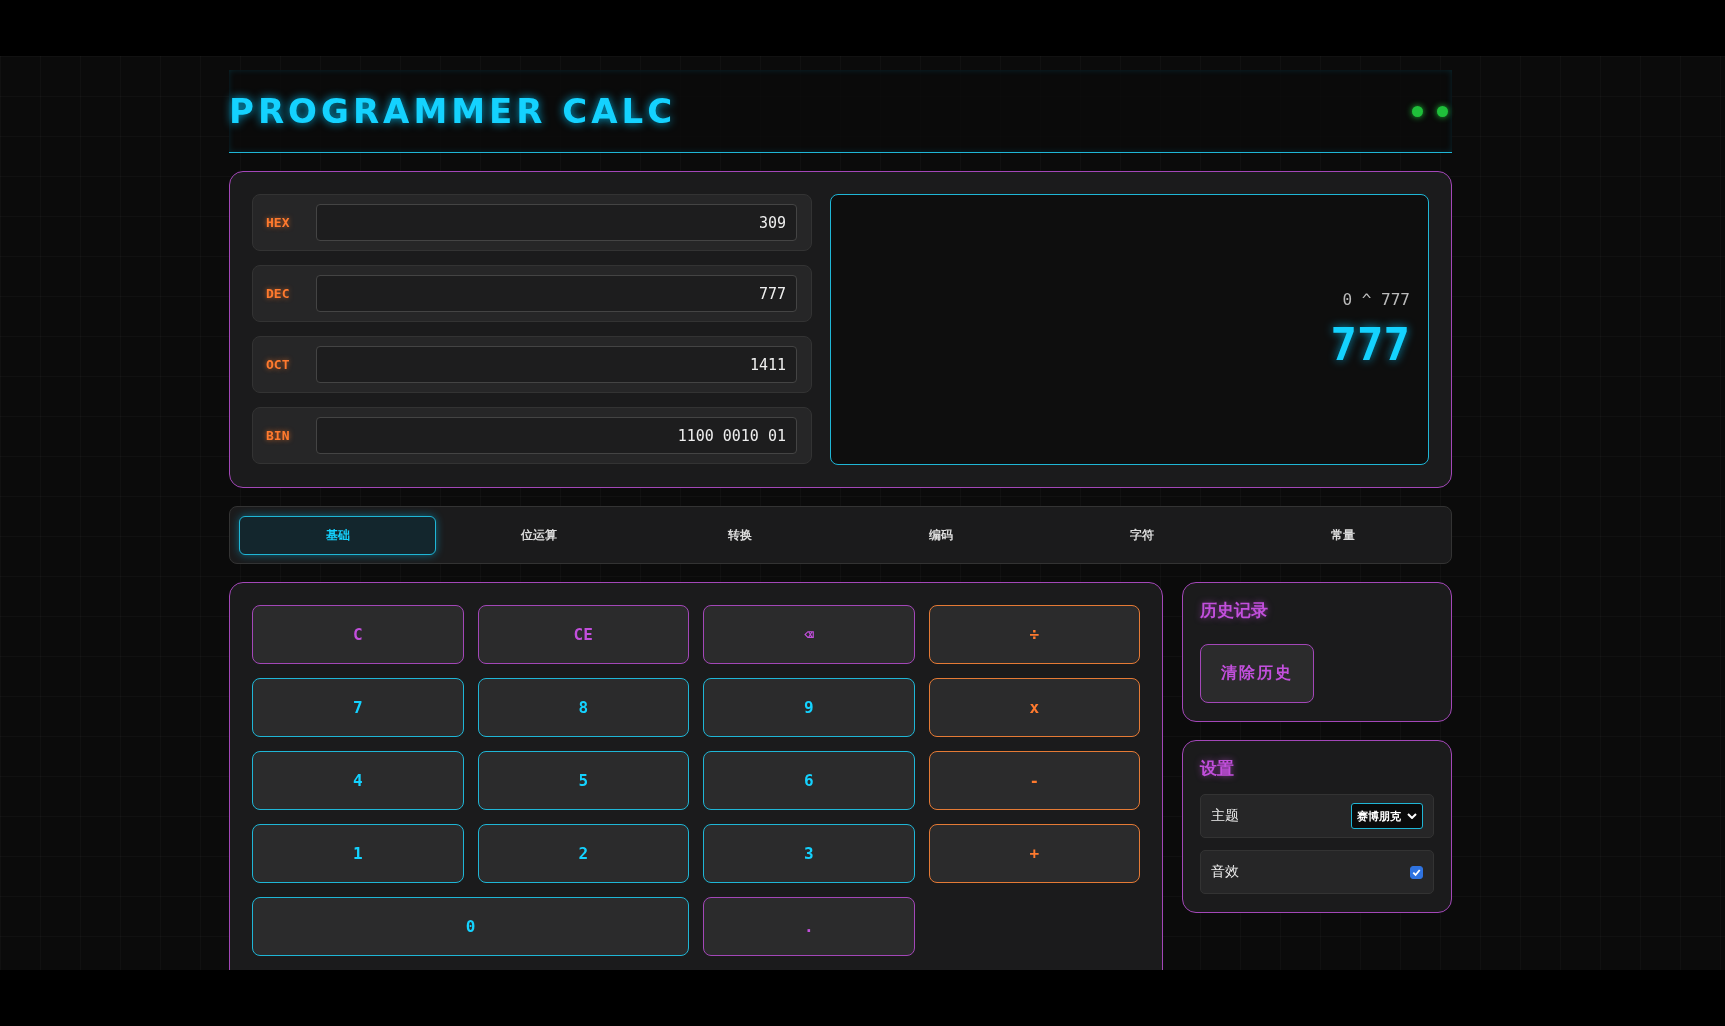 The width and height of the screenshot is (1725, 1026). What do you see at coordinates (1412, 816) in the screenshot?
I see `chevron-down-icon` at bounding box center [1412, 816].